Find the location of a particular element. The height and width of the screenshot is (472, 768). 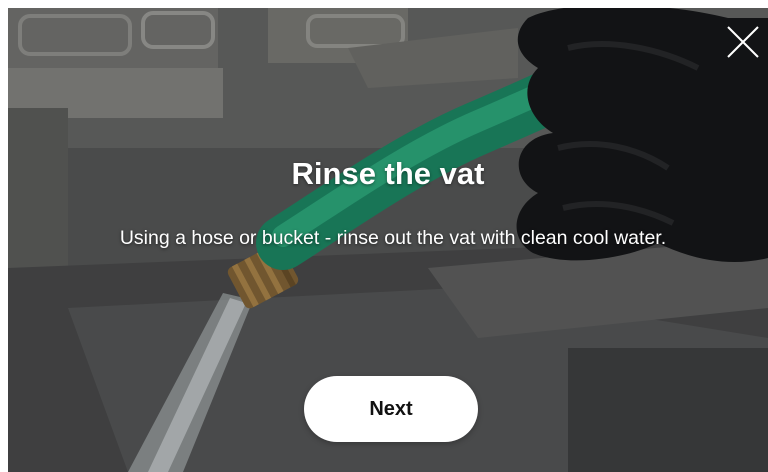

step-title: Rinse the vat is located at coordinates (388, 173).